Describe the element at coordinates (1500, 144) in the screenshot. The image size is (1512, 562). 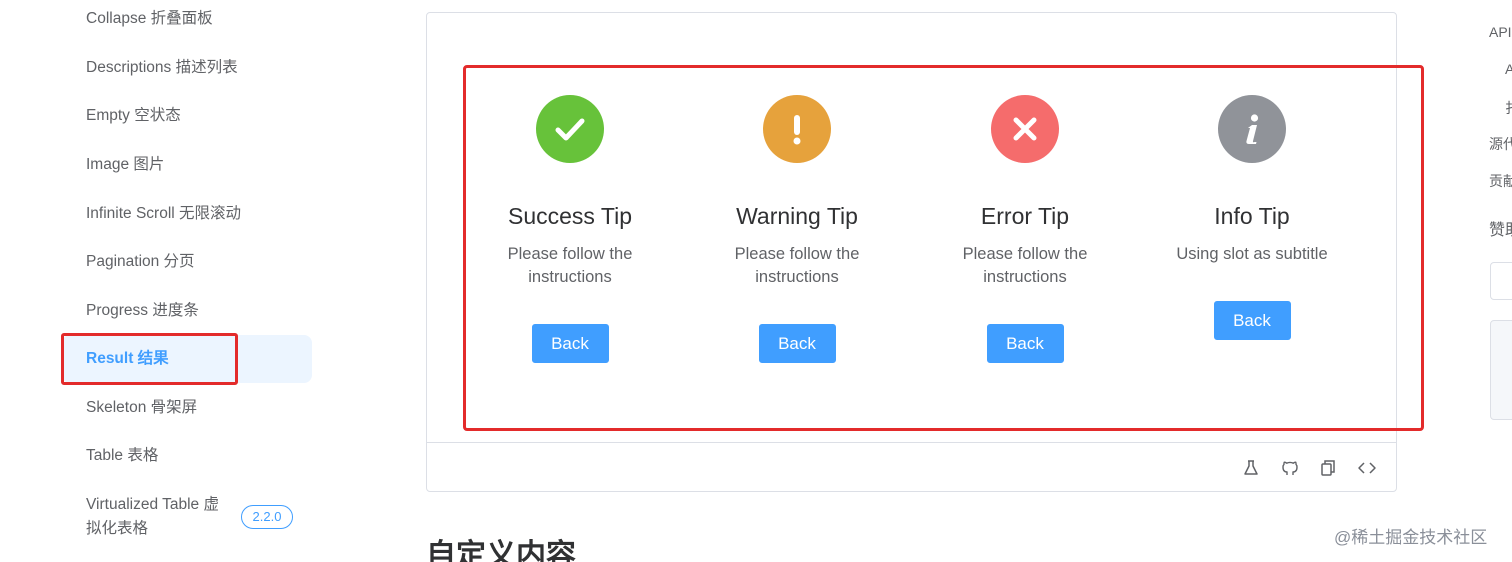
I see `toc-item-source: 源代` at that location.